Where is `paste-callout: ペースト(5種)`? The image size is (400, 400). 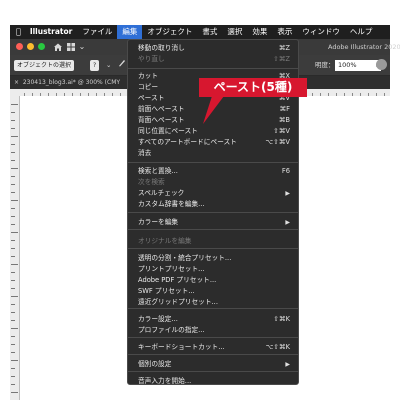
paste-callout: ペースト(5種) is located at coordinates (253, 87).